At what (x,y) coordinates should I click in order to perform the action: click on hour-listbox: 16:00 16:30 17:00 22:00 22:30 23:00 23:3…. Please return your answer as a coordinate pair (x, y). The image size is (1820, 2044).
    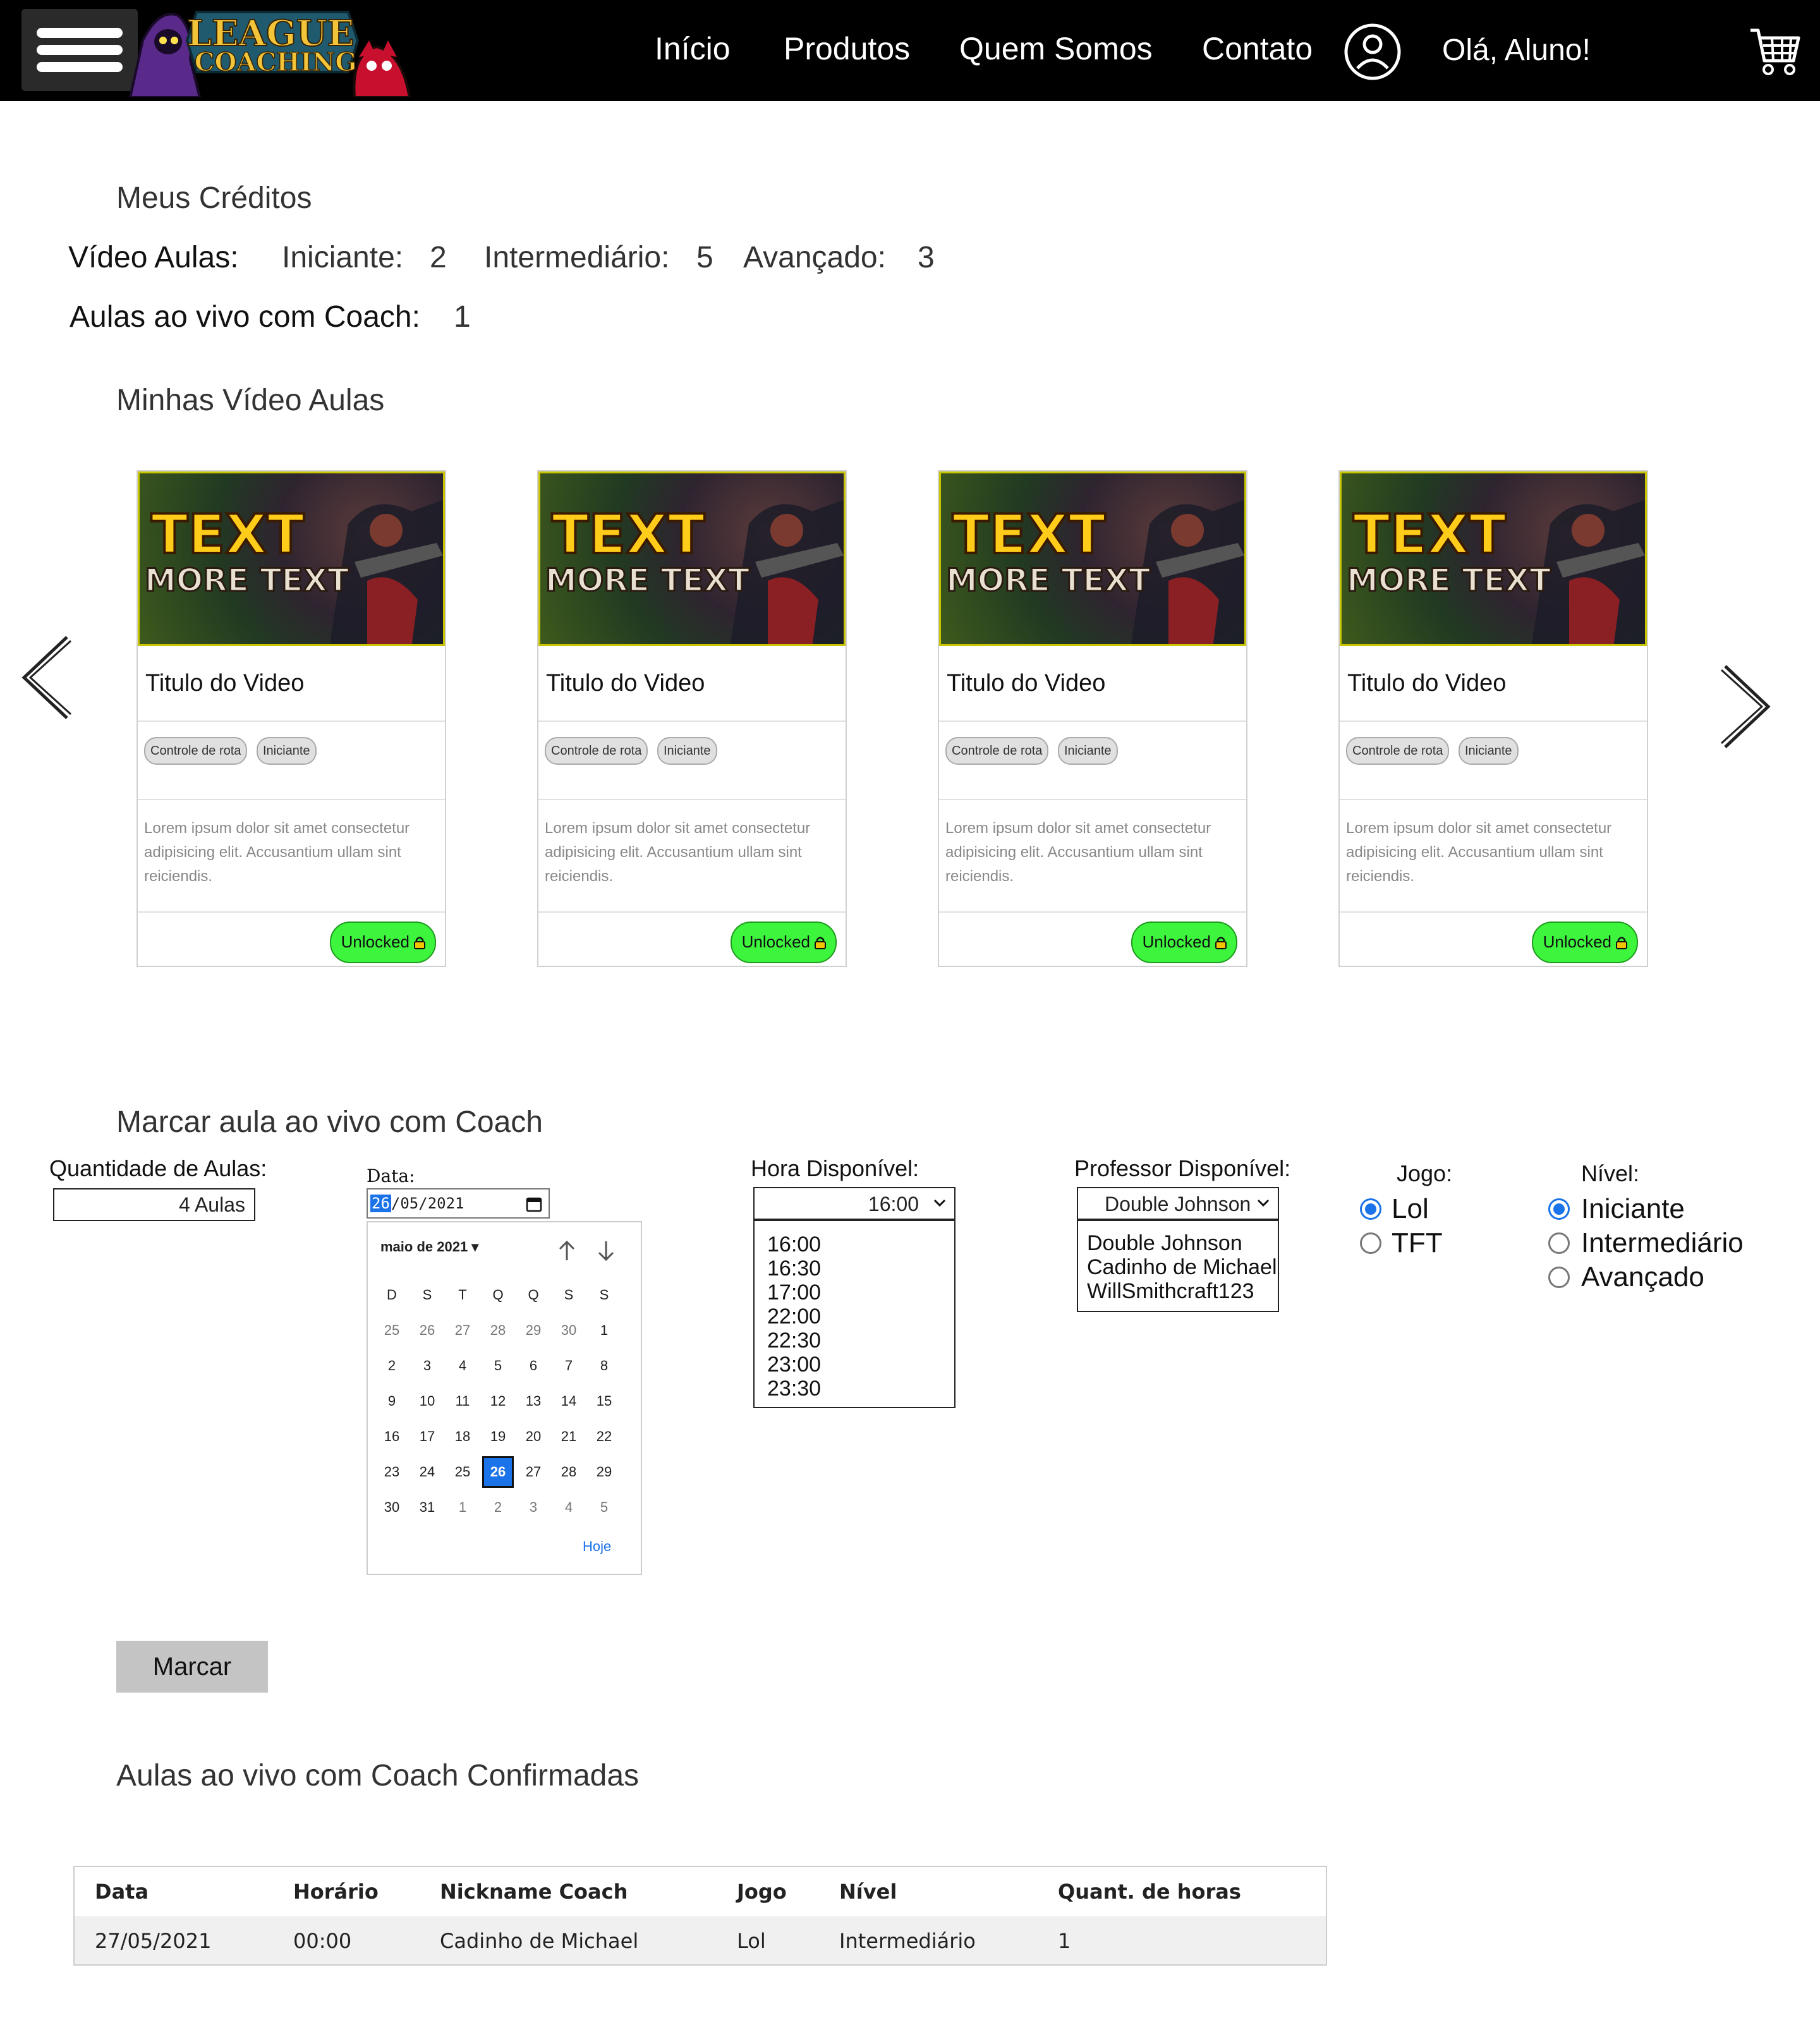
    Looking at the image, I should click on (854, 1314).